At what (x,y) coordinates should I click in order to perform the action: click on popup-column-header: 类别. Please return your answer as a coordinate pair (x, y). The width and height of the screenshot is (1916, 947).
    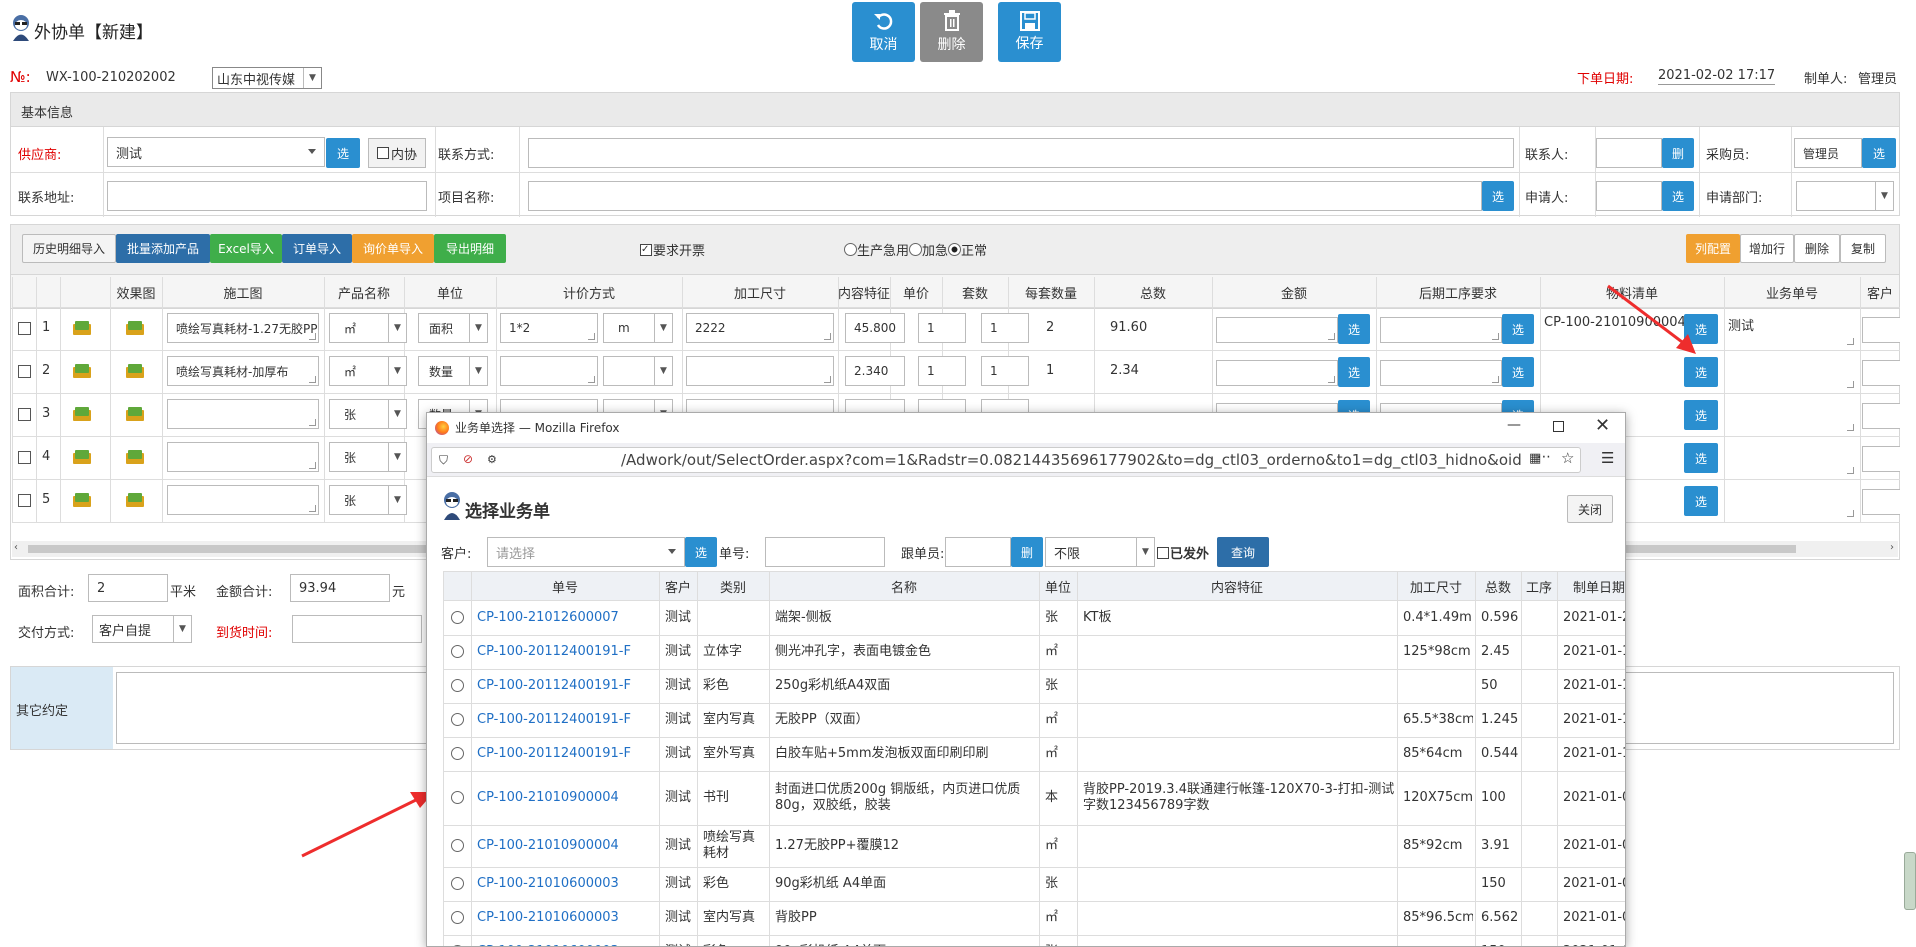
    Looking at the image, I should click on (733, 586).